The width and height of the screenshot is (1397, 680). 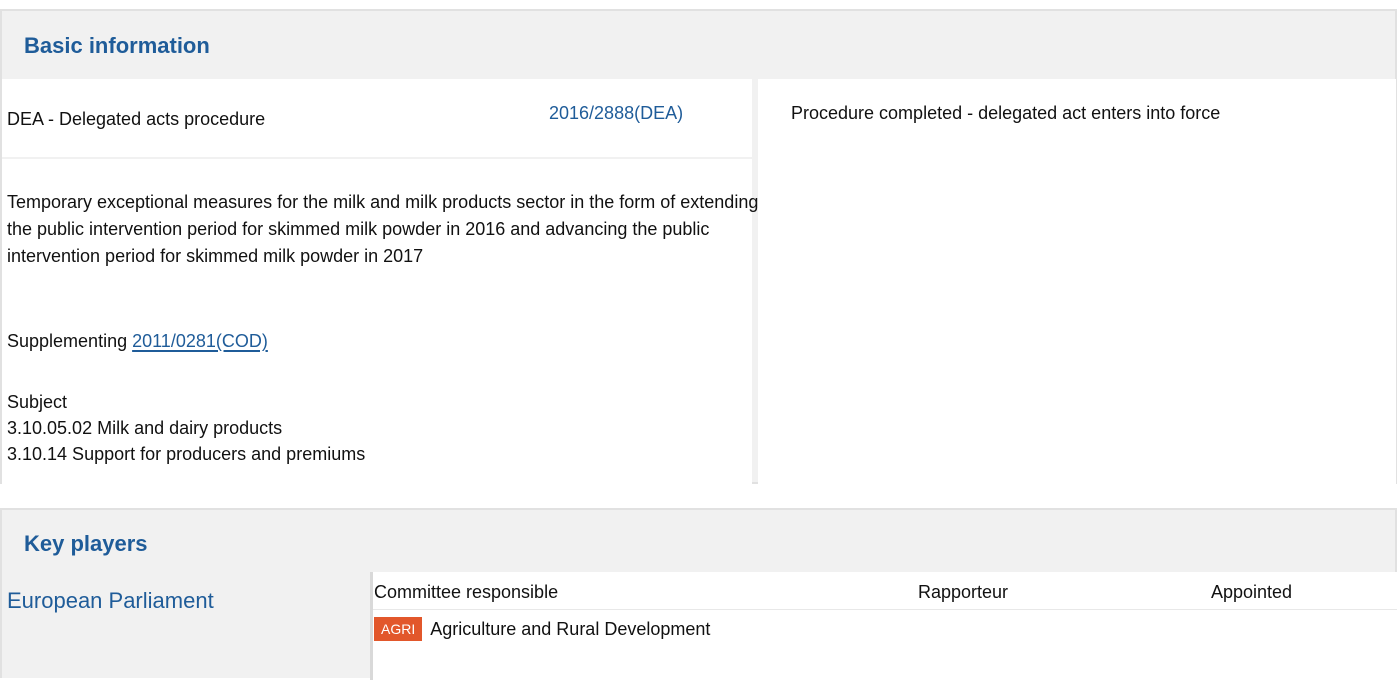 I want to click on key-players-heading: Key players, so click(x=86, y=543).